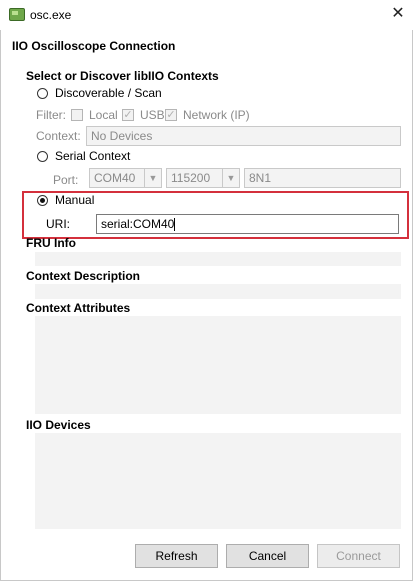 This screenshot has height=582, width=414. What do you see at coordinates (218, 259) in the screenshot?
I see `fru-info-panel` at bounding box center [218, 259].